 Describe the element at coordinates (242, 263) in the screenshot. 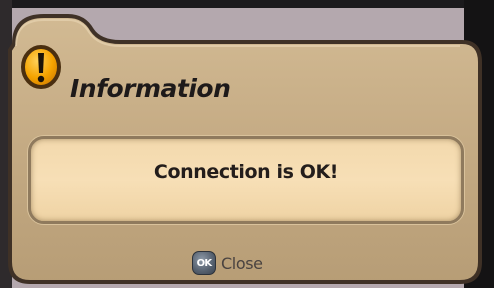

I see `close-label: Close` at that location.